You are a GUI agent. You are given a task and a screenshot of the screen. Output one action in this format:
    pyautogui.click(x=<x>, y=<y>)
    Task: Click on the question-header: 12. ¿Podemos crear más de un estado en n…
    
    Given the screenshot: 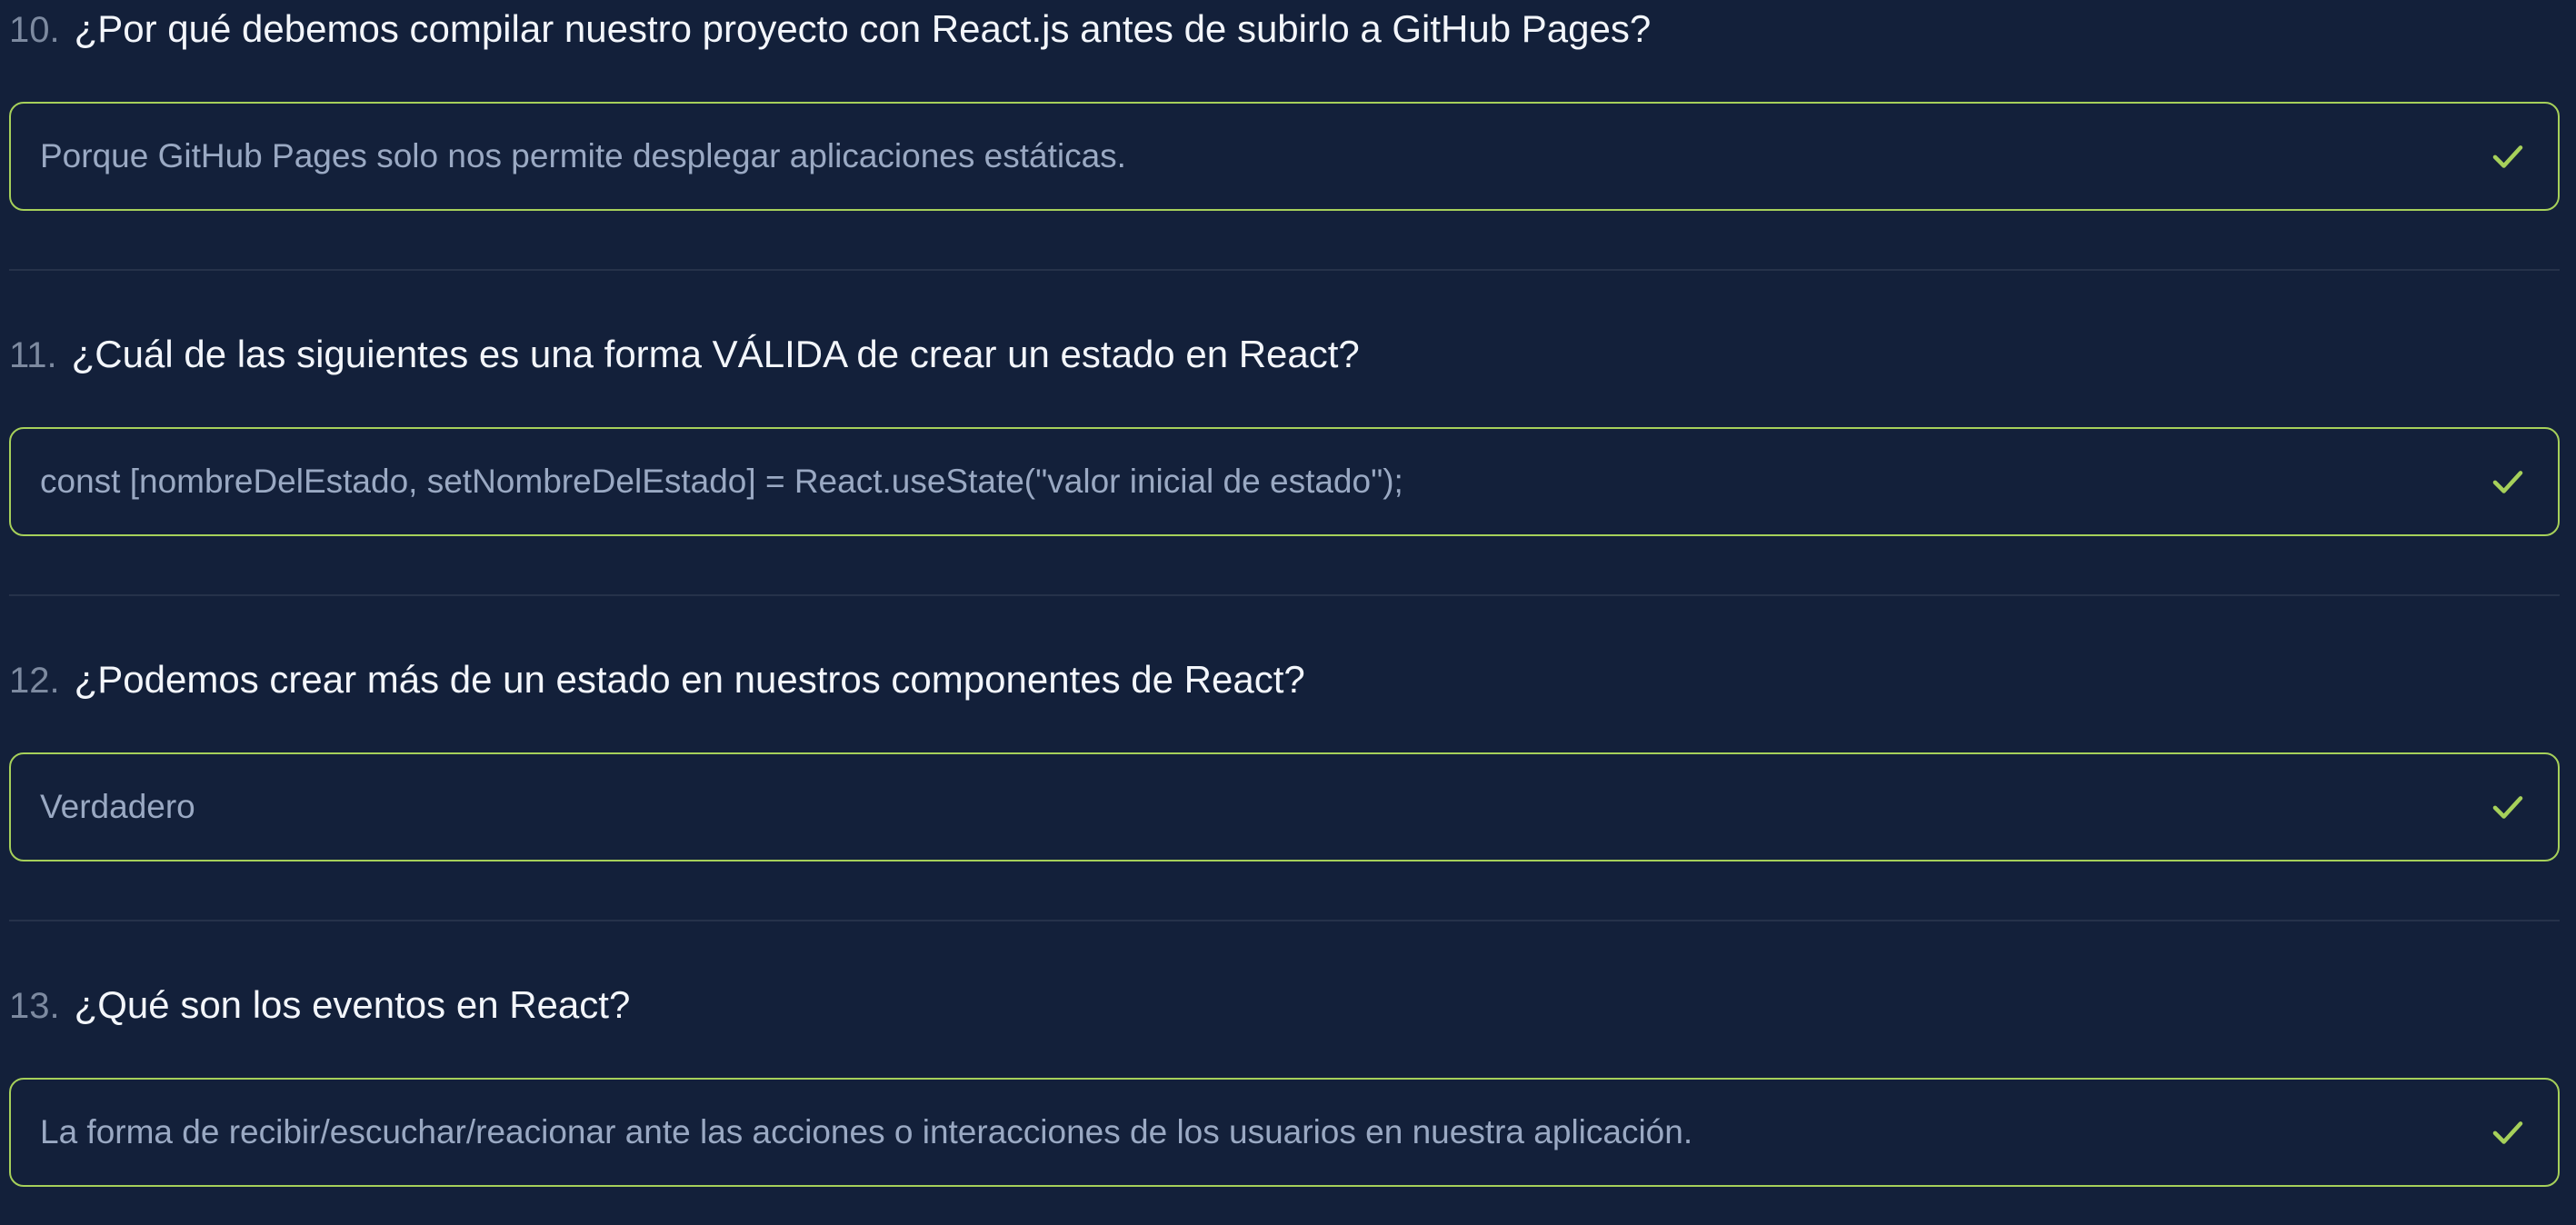 What is the action you would take?
    pyautogui.click(x=657, y=685)
    